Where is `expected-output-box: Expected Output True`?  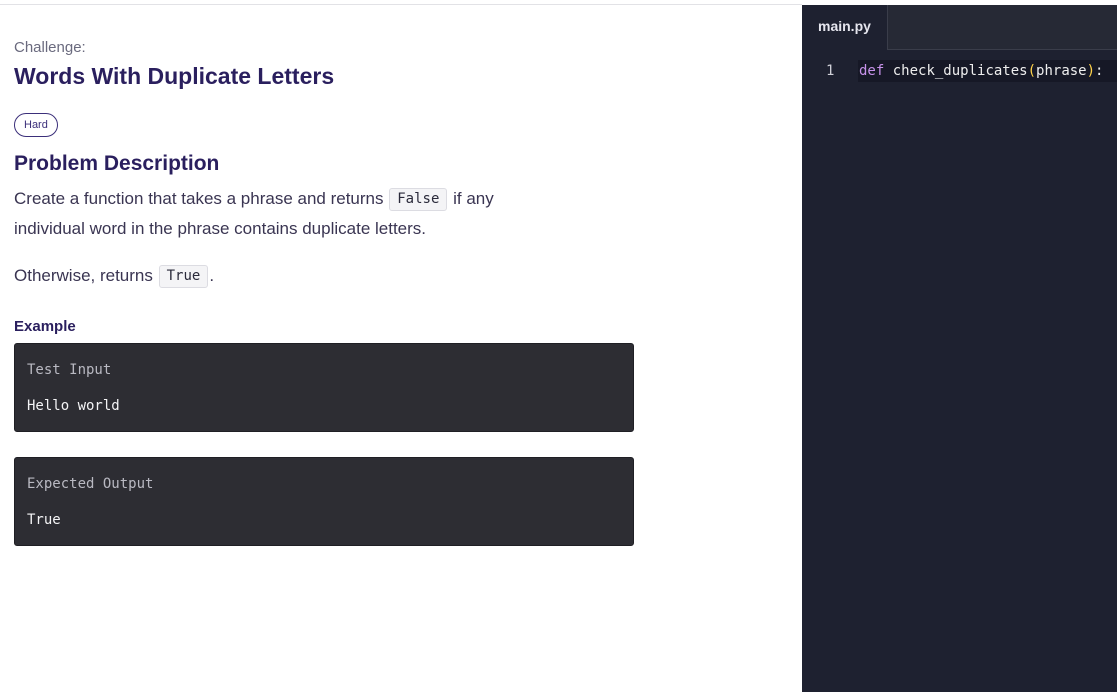
expected-output-box: Expected Output True is located at coordinates (324, 501).